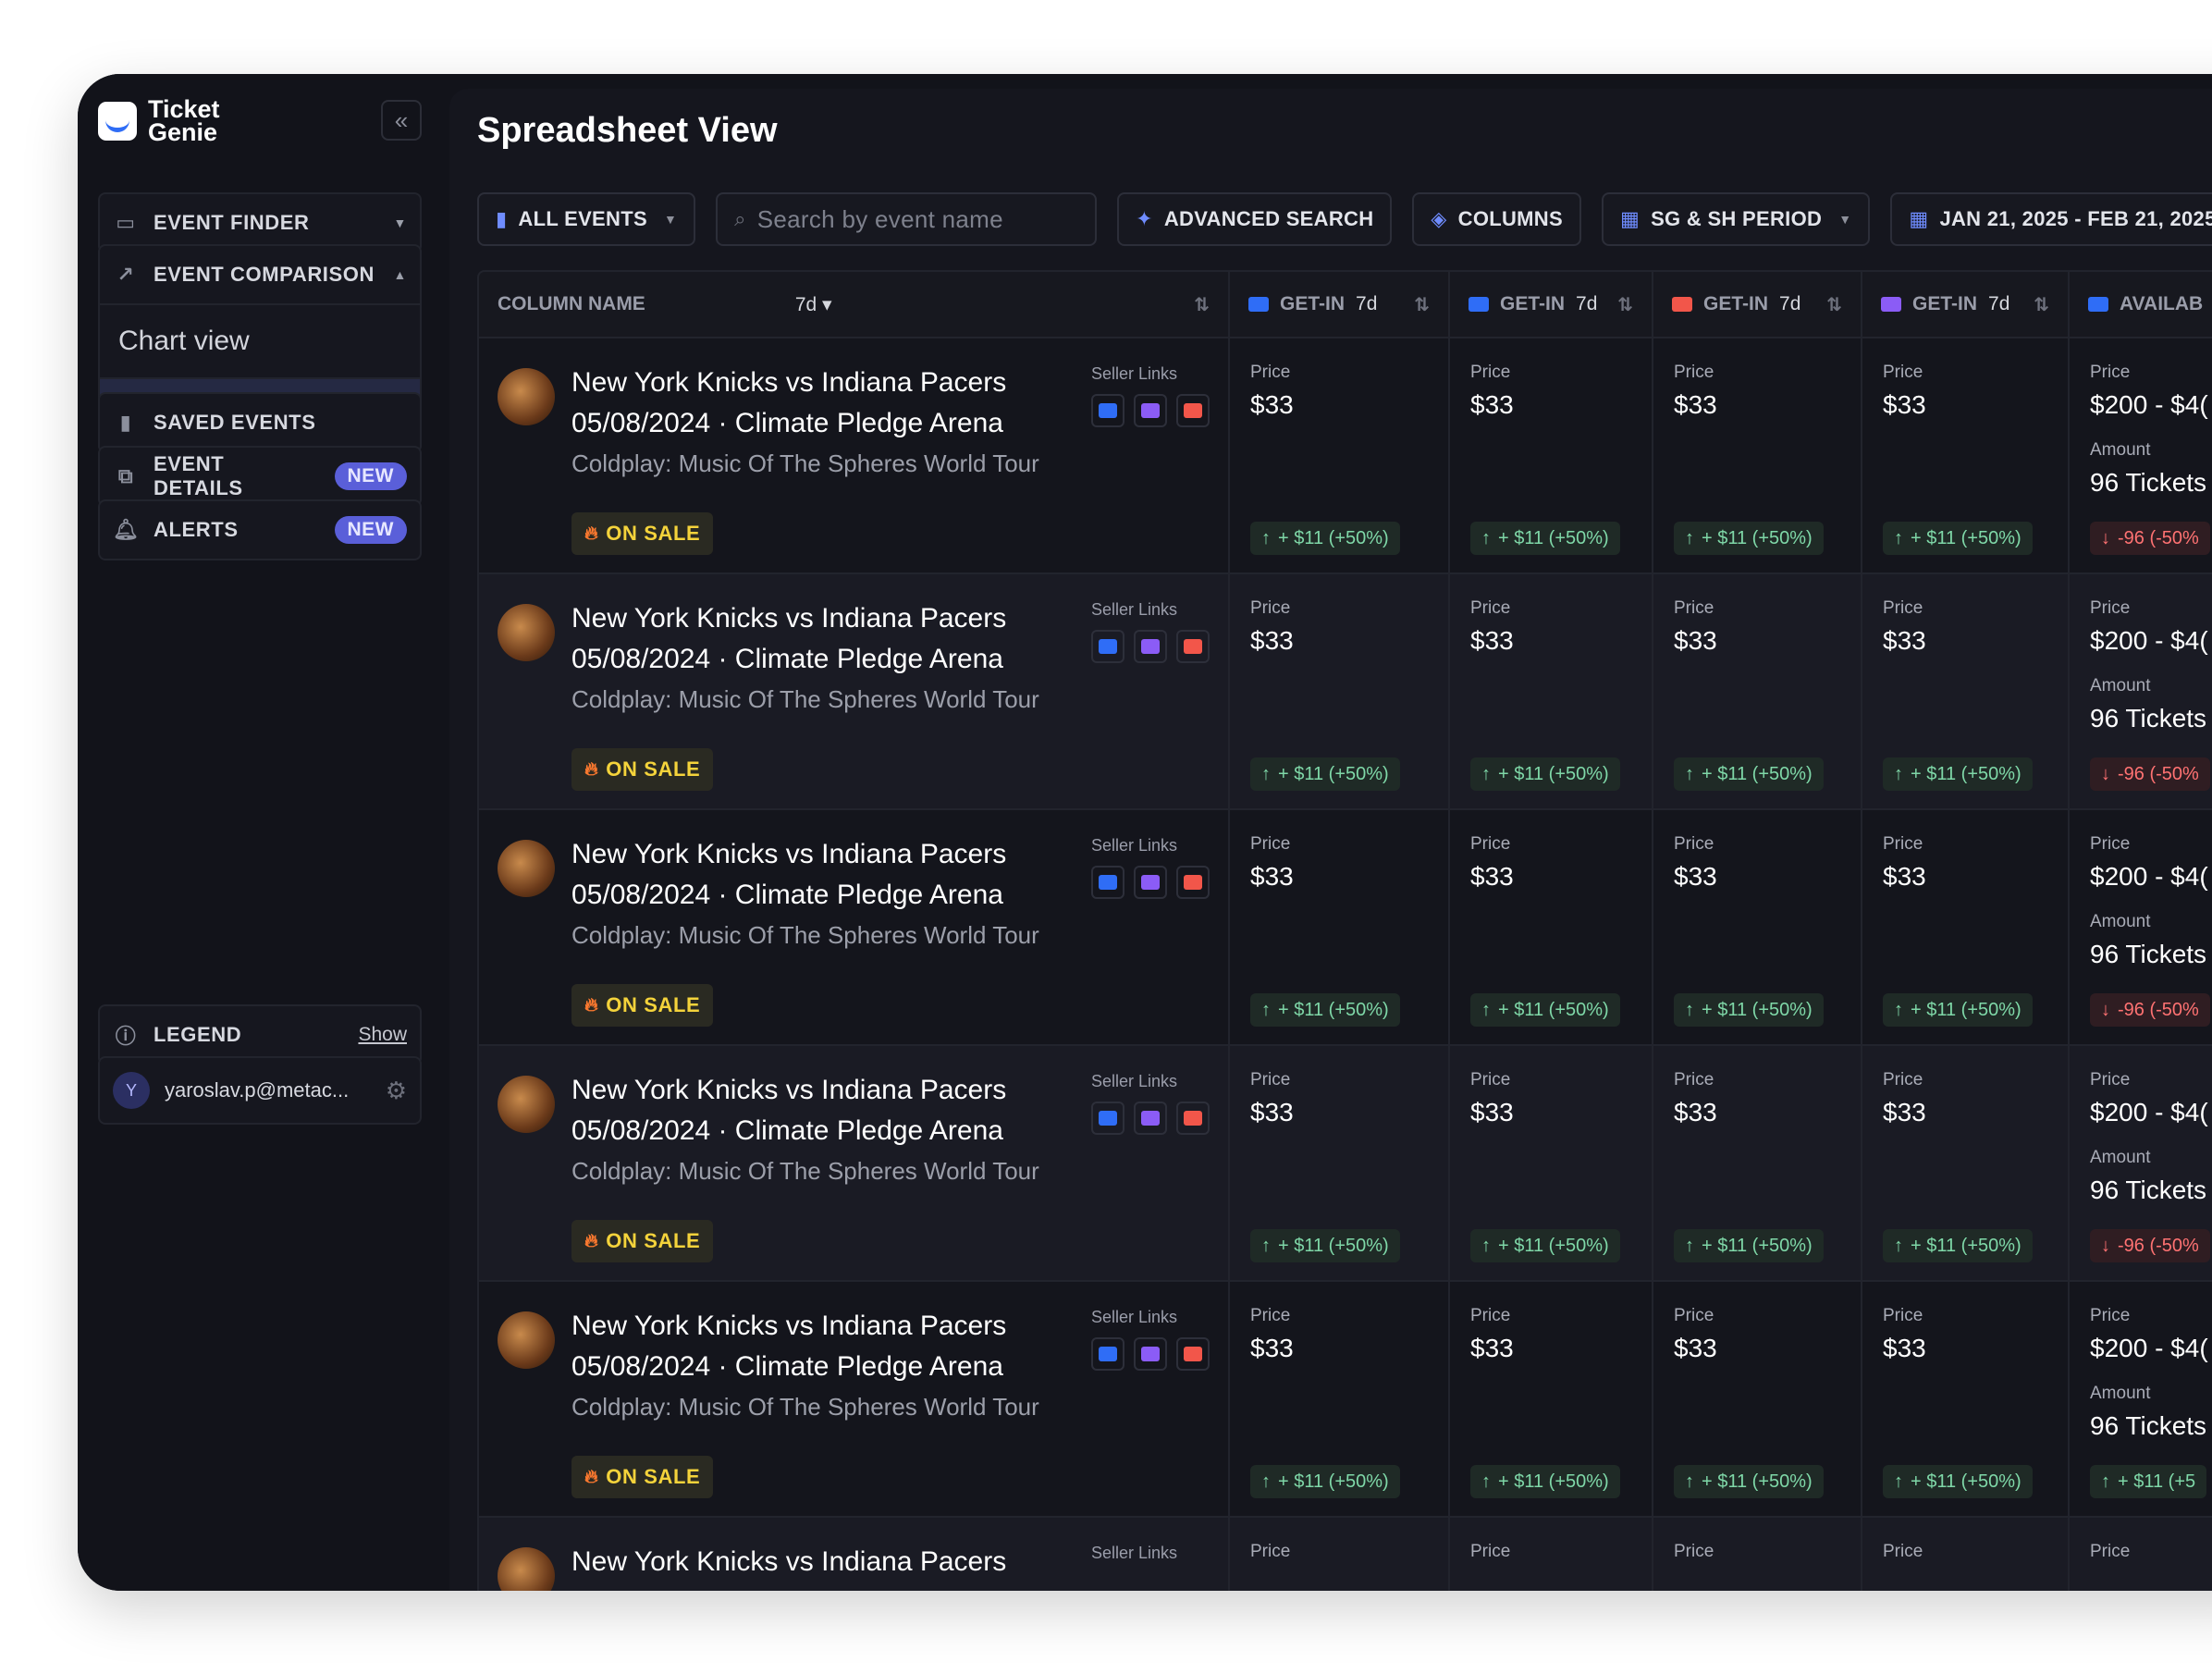  Describe the element at coordinates (2141, 1554) in the screenshot. I see `availability-cell: Price` at that location.